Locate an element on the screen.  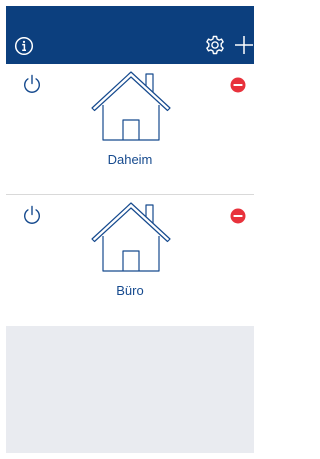
top-navigation-bar is located at coordinates (130, 35).